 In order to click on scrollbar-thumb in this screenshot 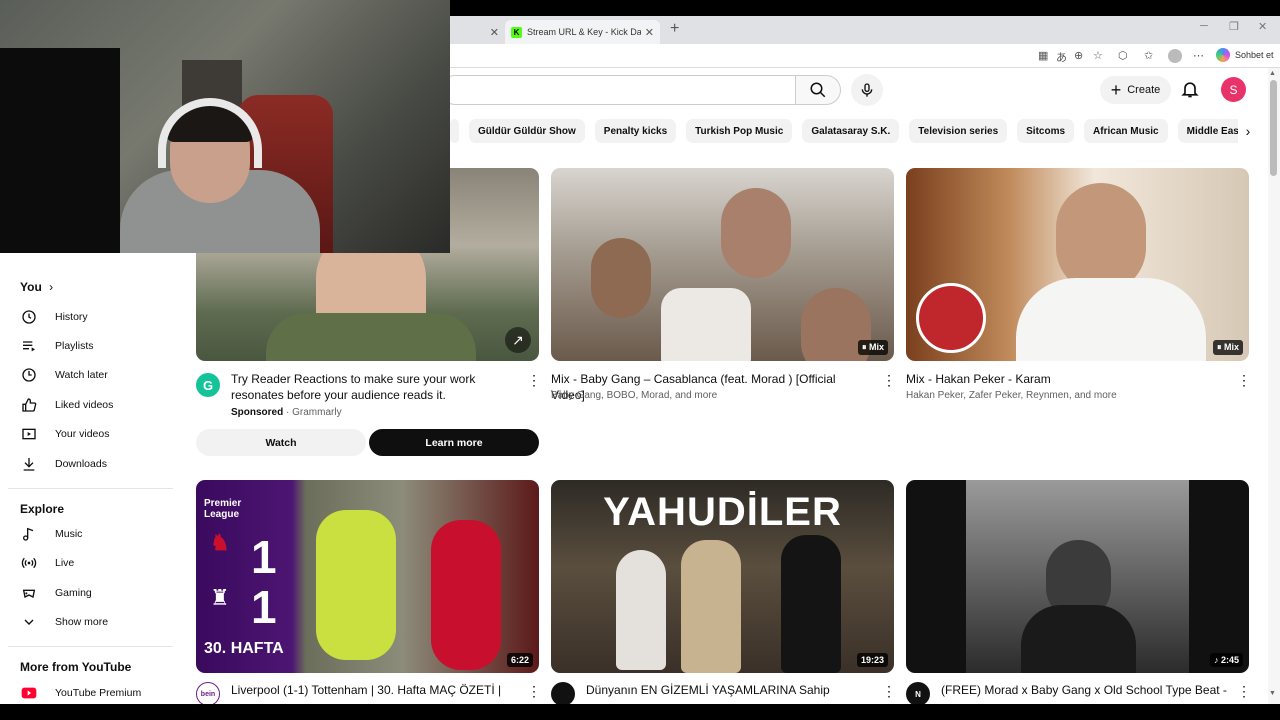, I will do `click(1273, 128)`.